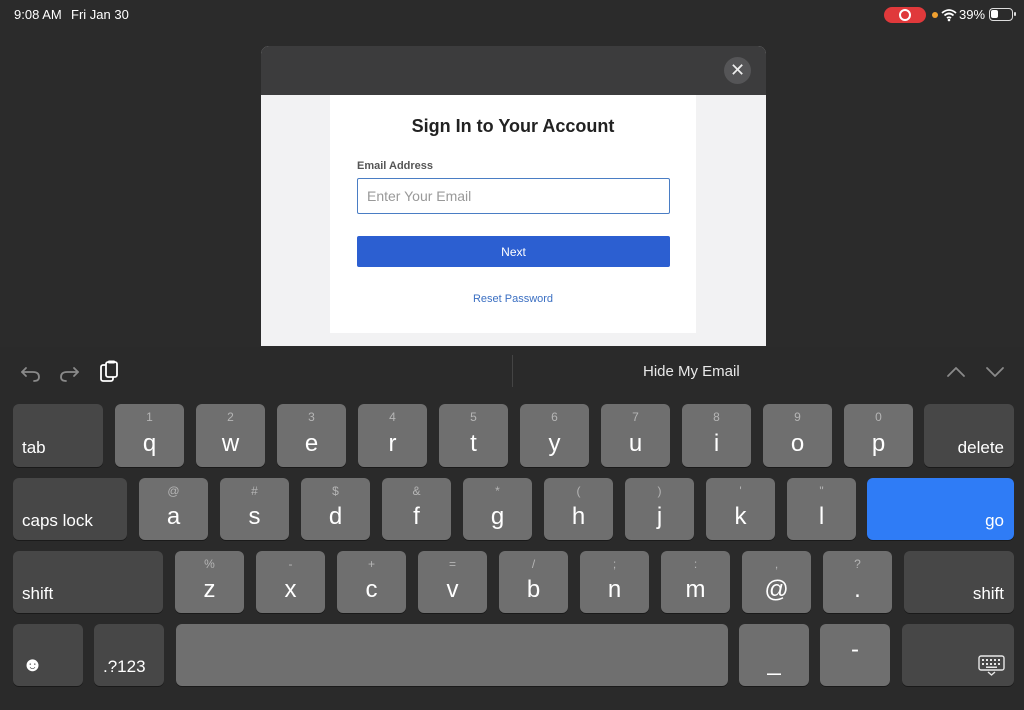  Describe the element at coordinates (513, 126) in the screenshot. I see `page-title: Sign In to Your Account` at that location.